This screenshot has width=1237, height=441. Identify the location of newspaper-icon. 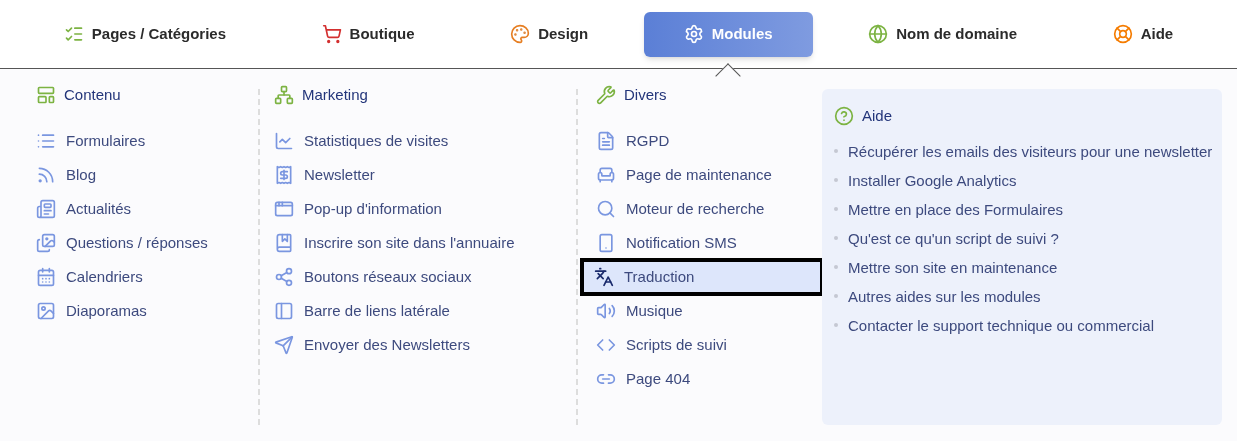
(46, 209).